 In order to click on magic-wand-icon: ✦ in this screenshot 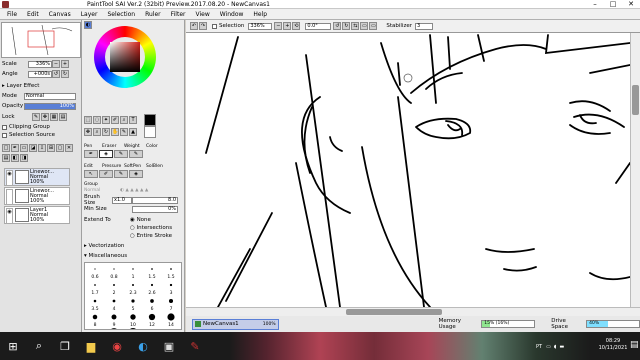, I will do `click(106, 120)`.